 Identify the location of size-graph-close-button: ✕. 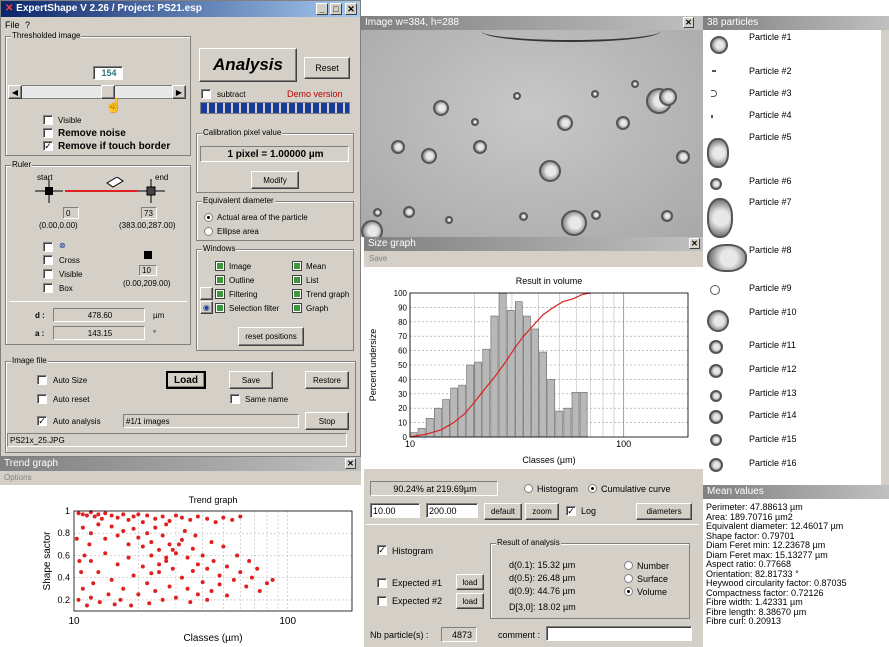
(694, 243).